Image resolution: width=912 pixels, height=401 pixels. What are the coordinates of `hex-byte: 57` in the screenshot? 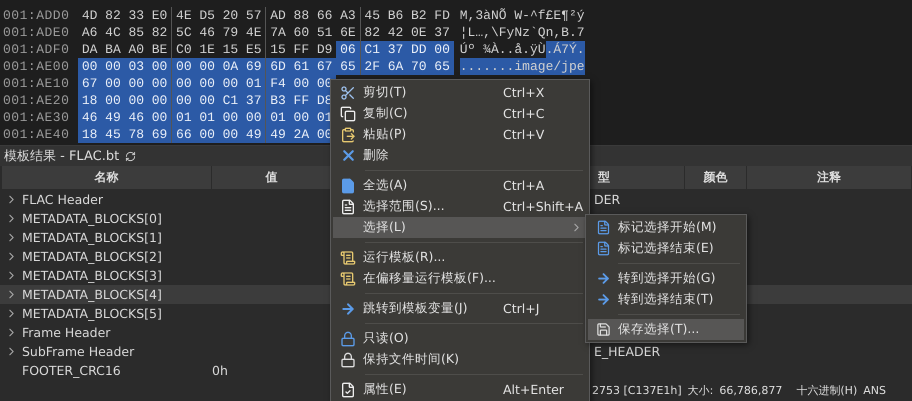 It's located at (253, 15).